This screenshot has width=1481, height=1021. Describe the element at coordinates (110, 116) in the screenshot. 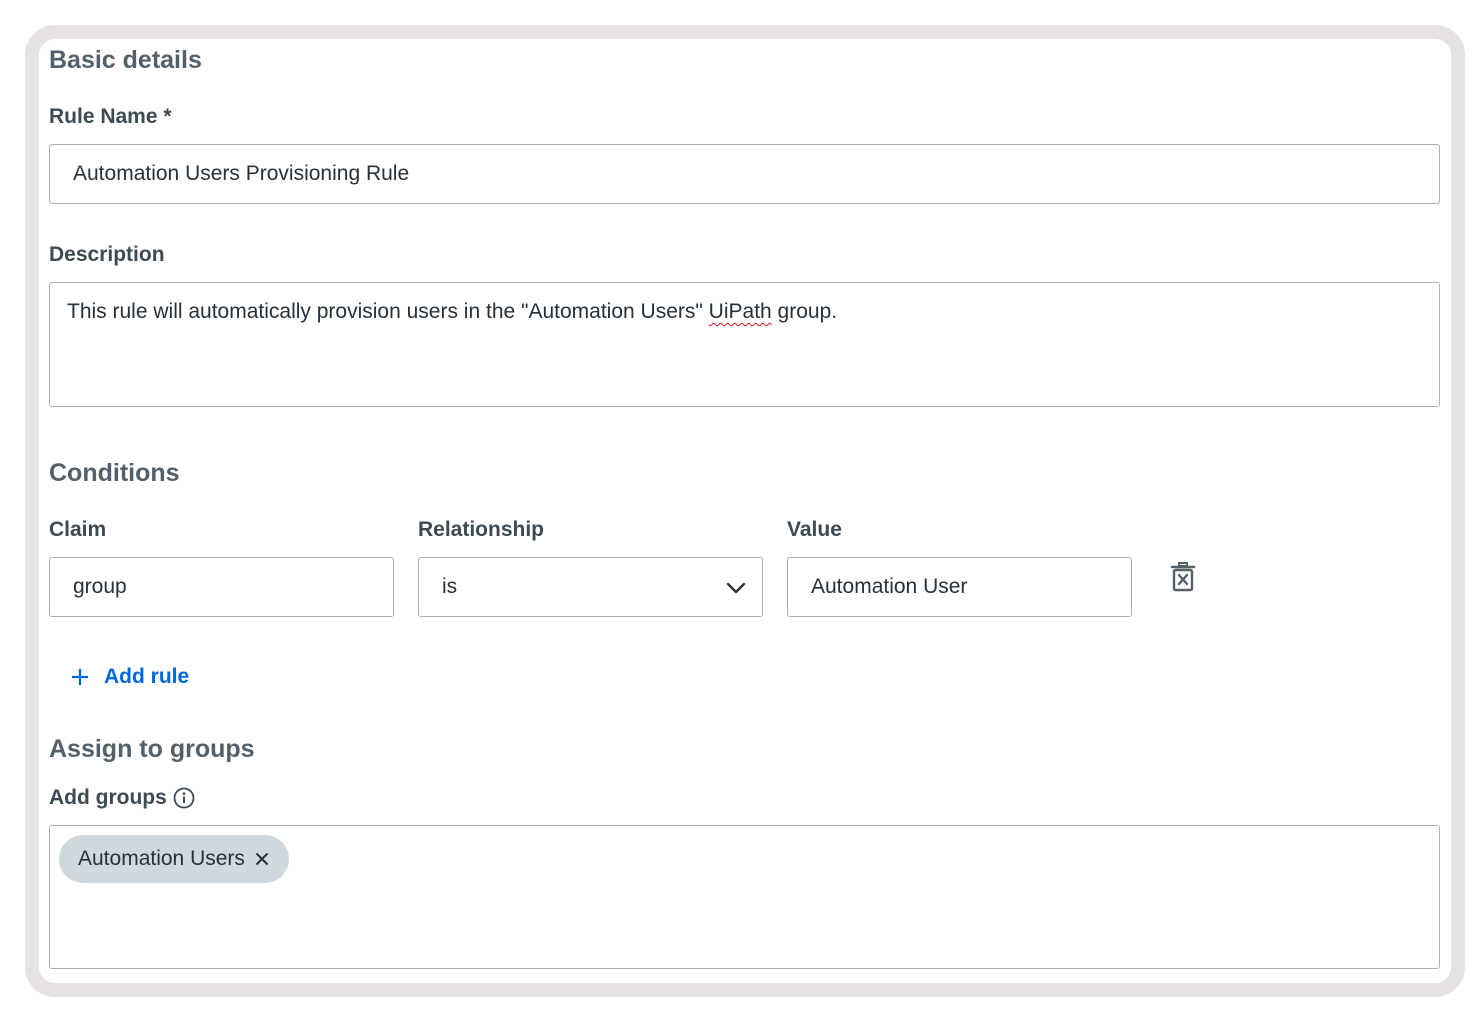

I see `rule-name-label: Rule Name *` at that location.